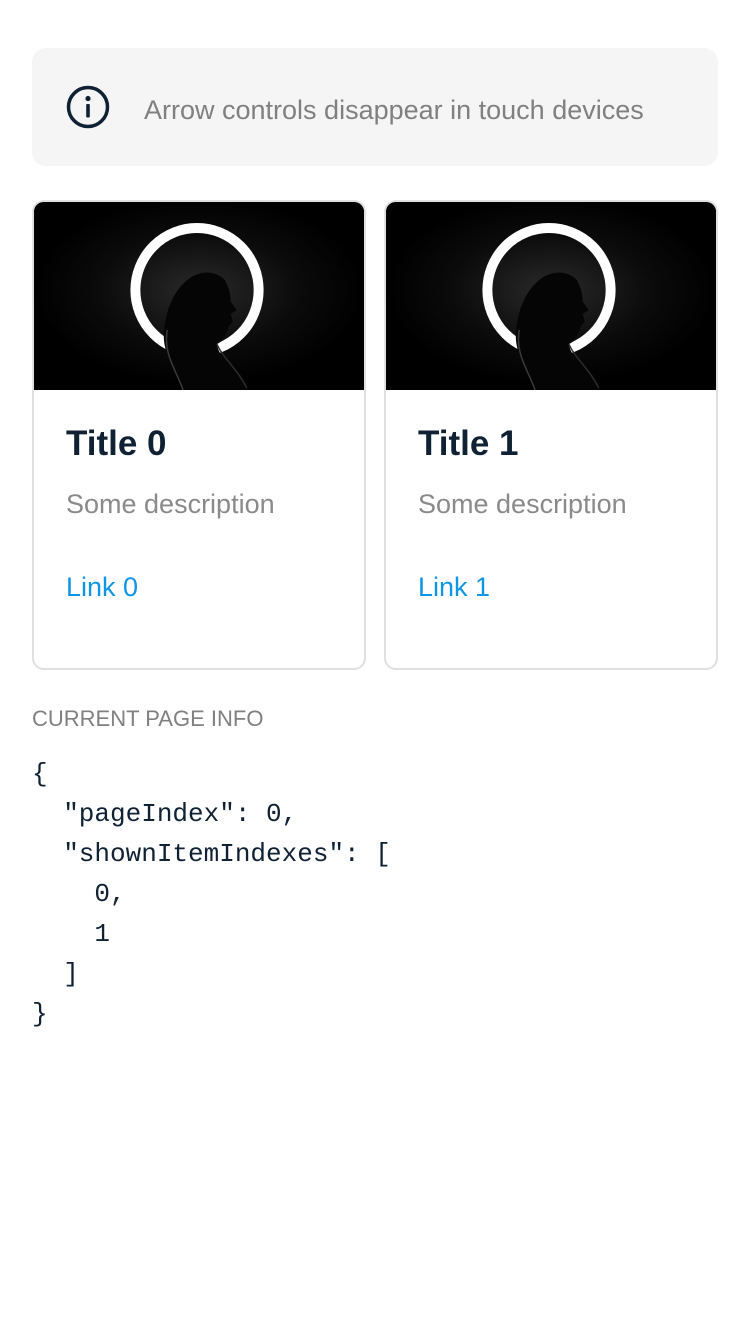 Image resolution: width=750 pixels, height=1334 pixels. I want to click on card-body: Title 0 Some description Link 0, so click(199, 495).